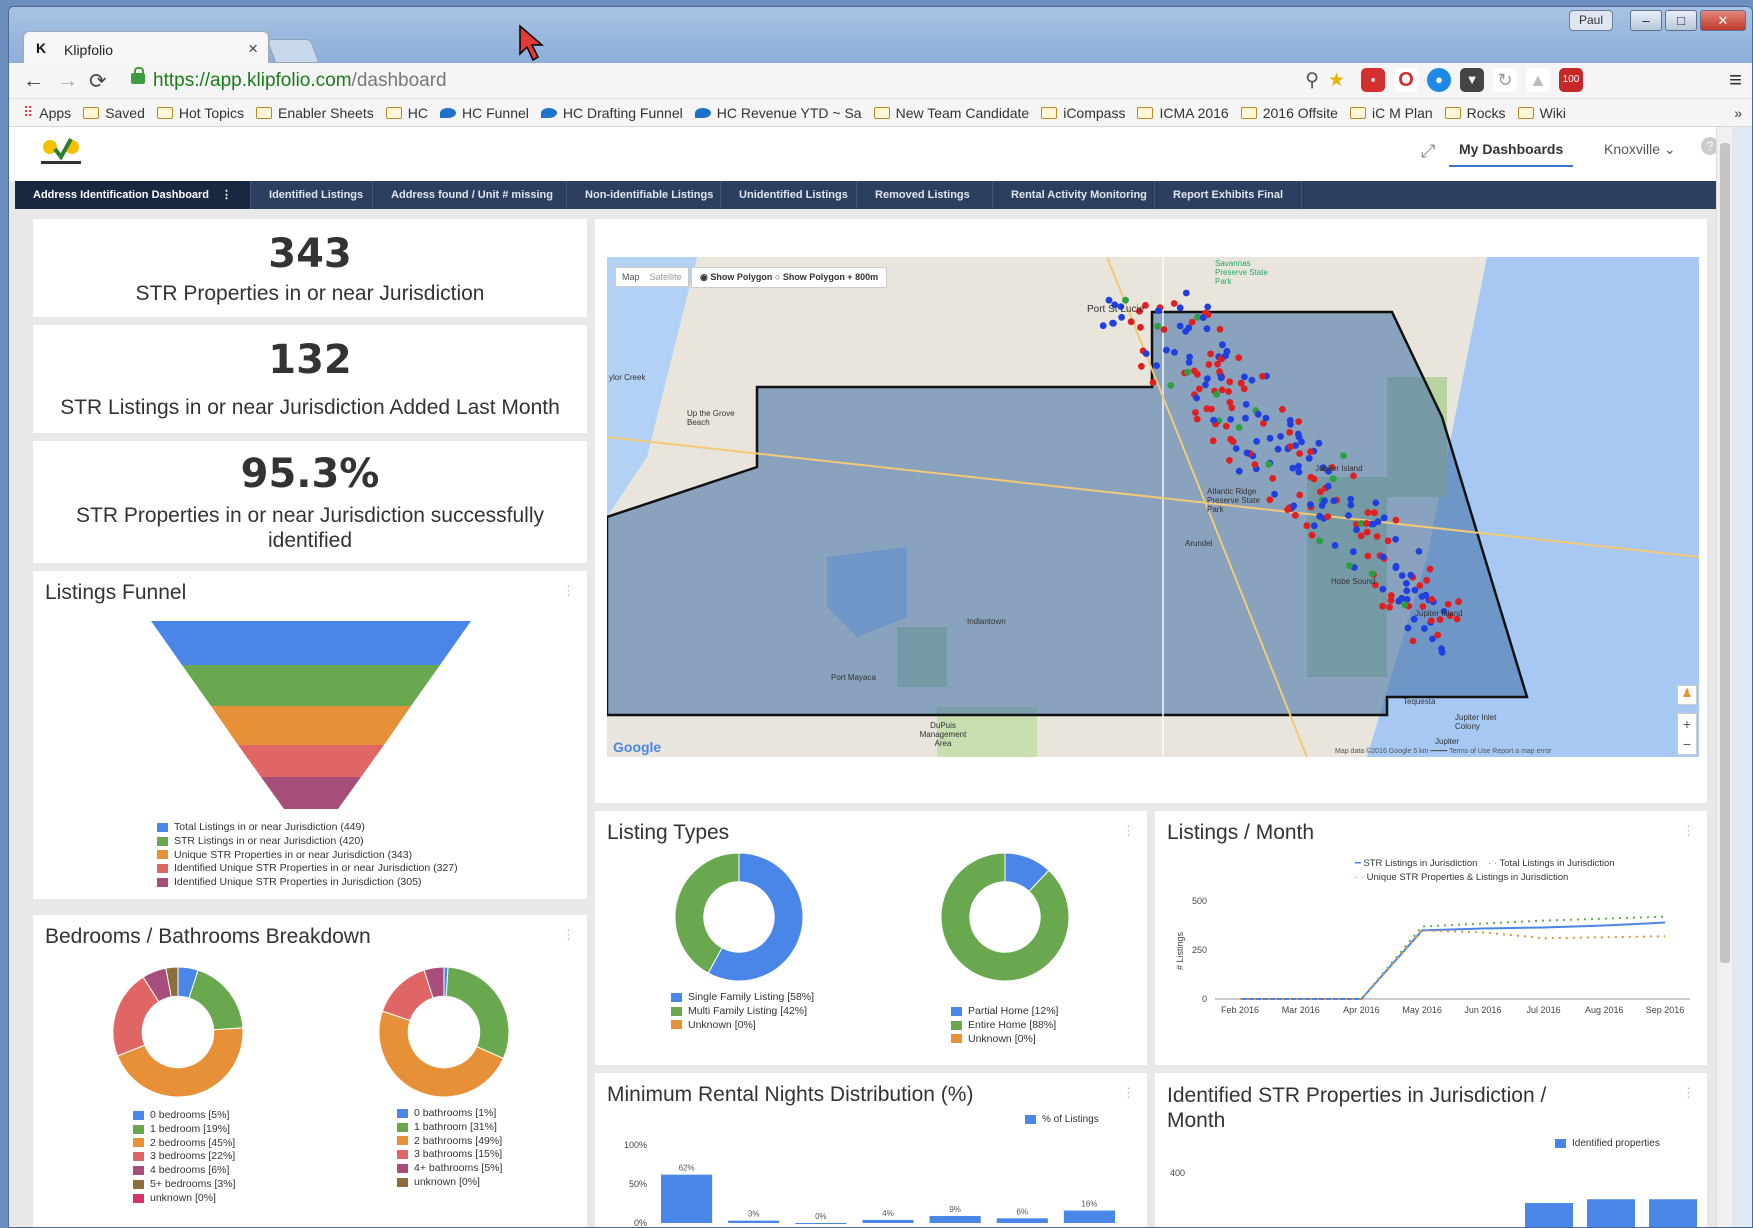  I want to click on refresh-extension-icon: ↻, so click(1505, 80).